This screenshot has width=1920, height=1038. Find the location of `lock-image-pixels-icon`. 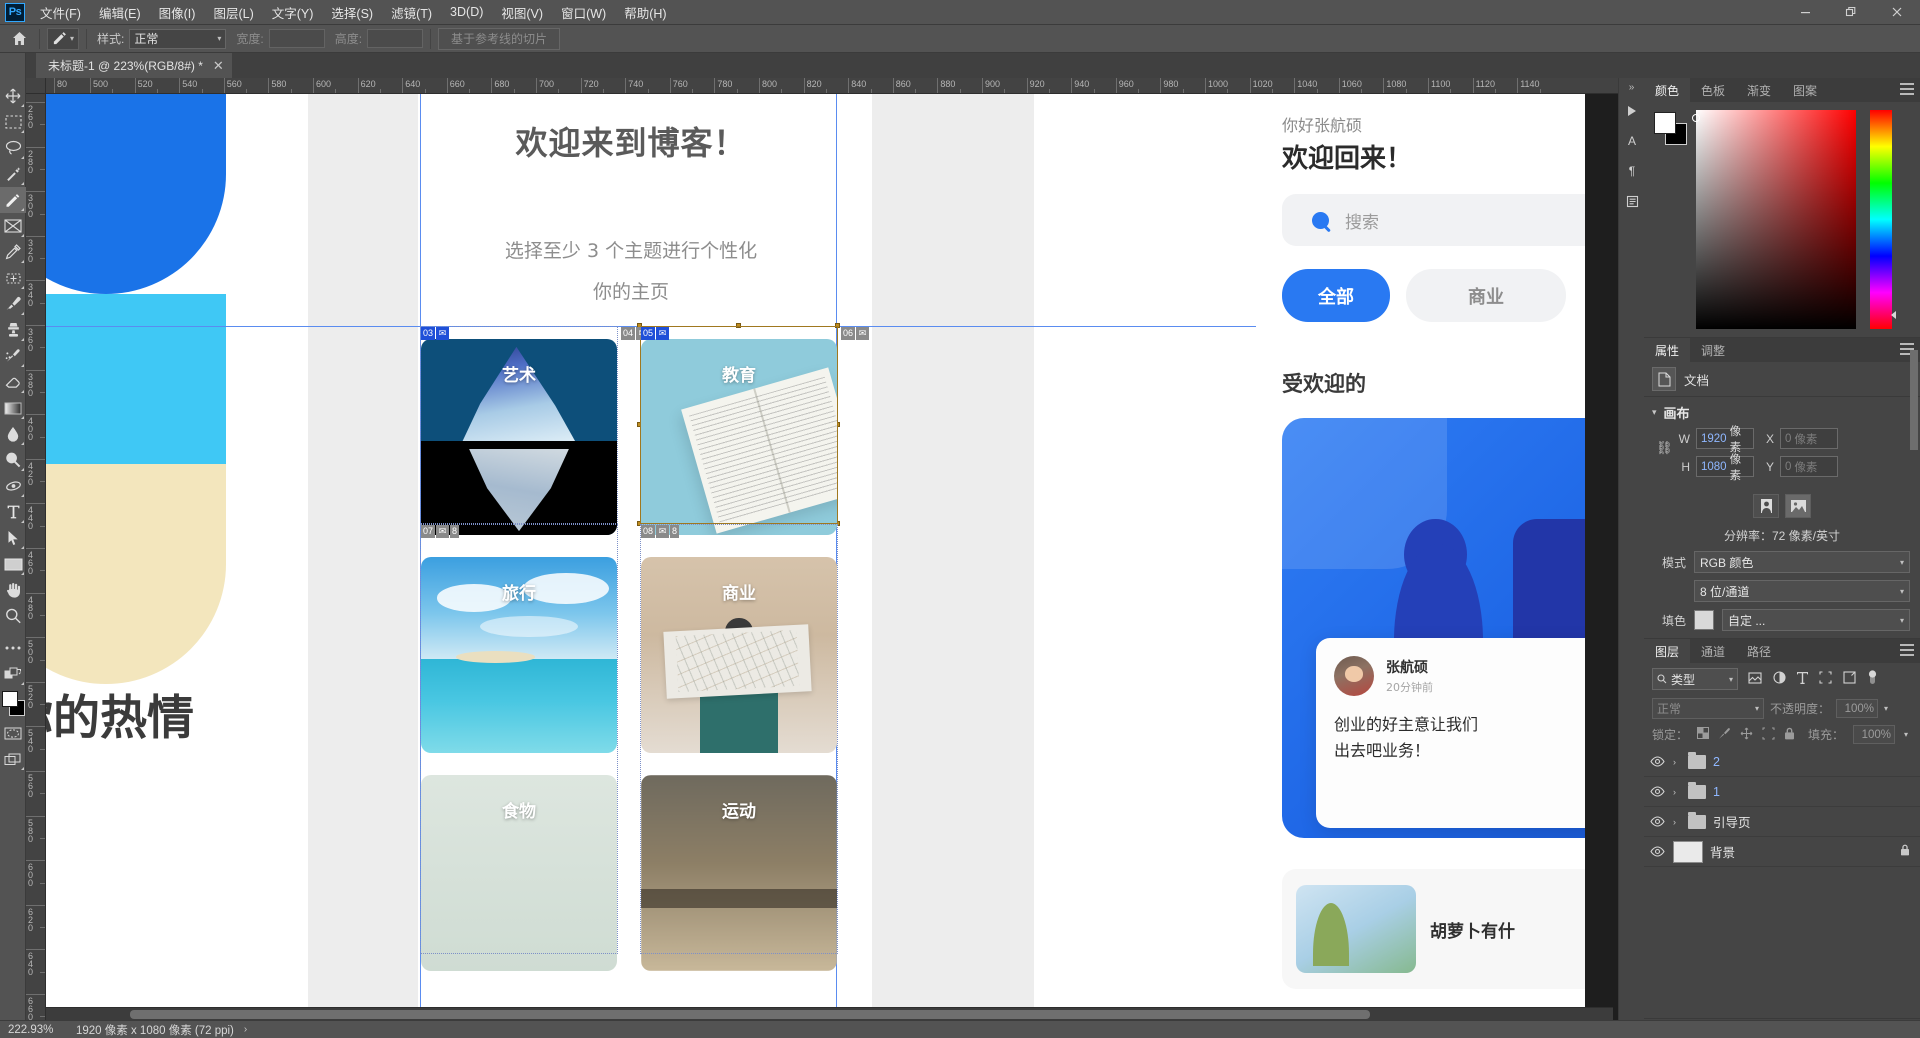

lock-image-pixels-icon is located at coordinates (1724, 735).